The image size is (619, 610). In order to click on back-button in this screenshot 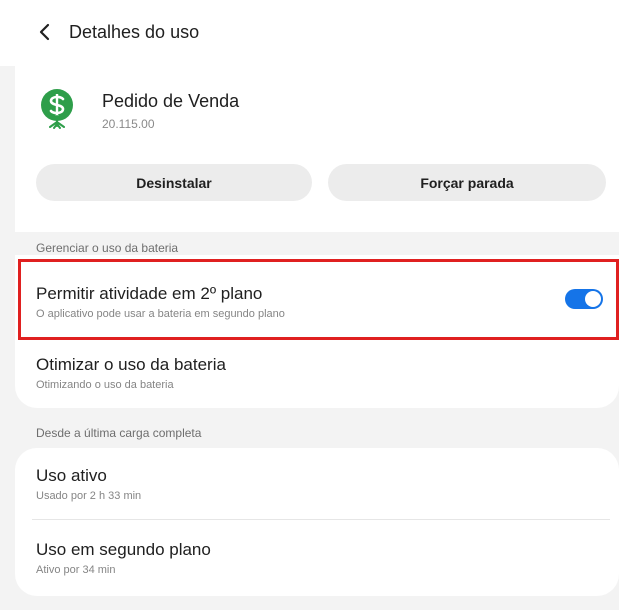, I will do `click(44, 32)`.